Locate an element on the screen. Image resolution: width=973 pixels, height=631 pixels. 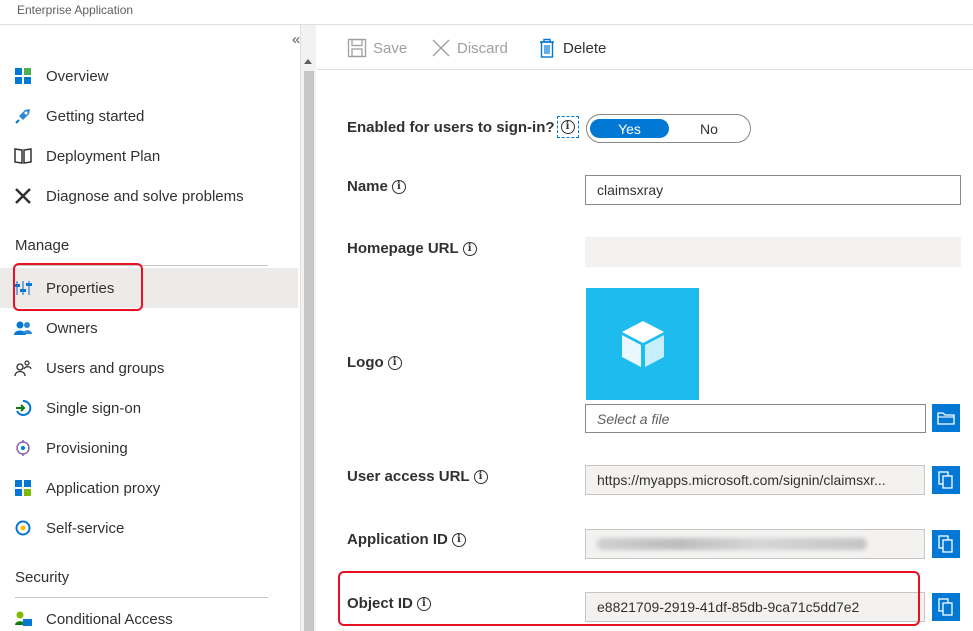
name-input: claimsxray is located at coordinates (773, 190).